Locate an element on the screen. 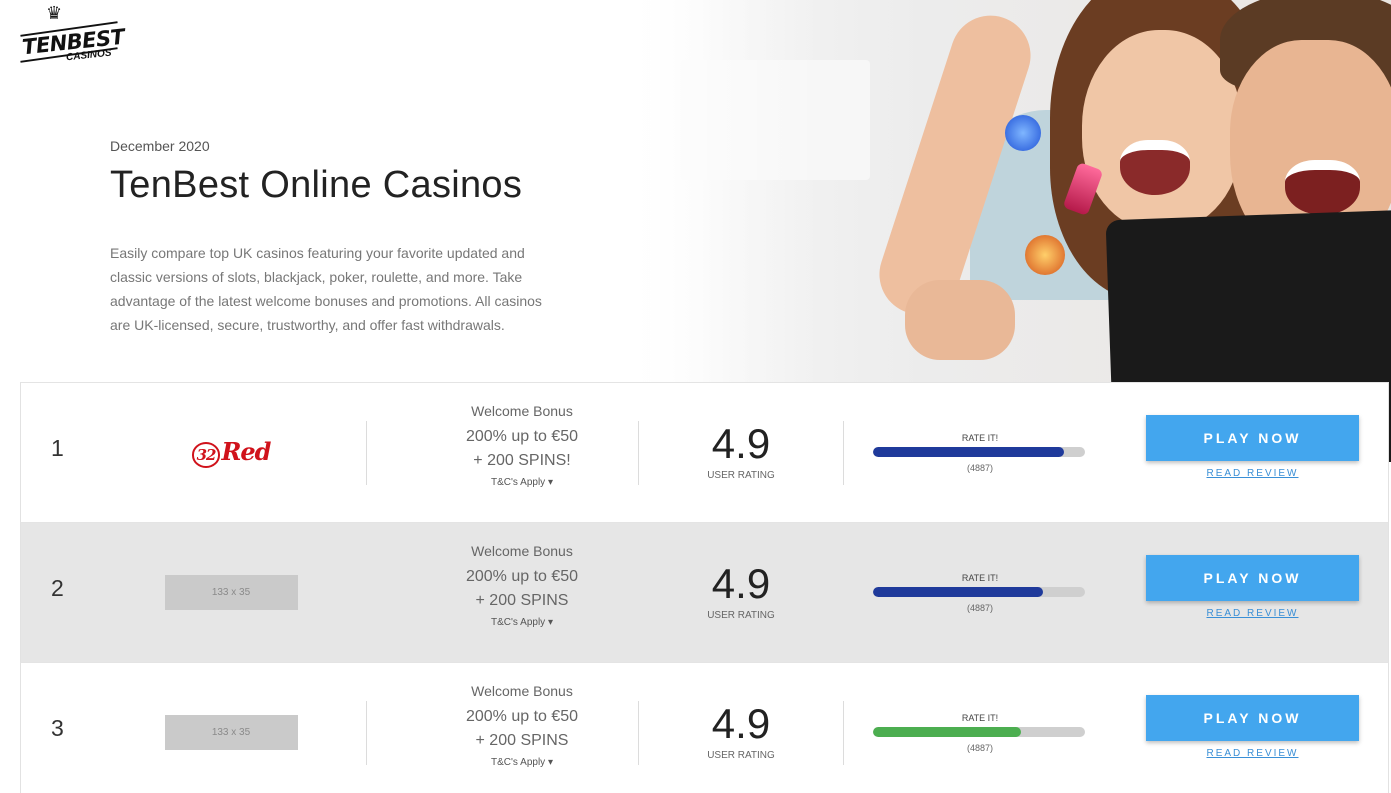 This screenshot has width=1391, height=793. bonus-text: 200% up to €50 + 200 SPINS! is located at coordinates (522, 449).